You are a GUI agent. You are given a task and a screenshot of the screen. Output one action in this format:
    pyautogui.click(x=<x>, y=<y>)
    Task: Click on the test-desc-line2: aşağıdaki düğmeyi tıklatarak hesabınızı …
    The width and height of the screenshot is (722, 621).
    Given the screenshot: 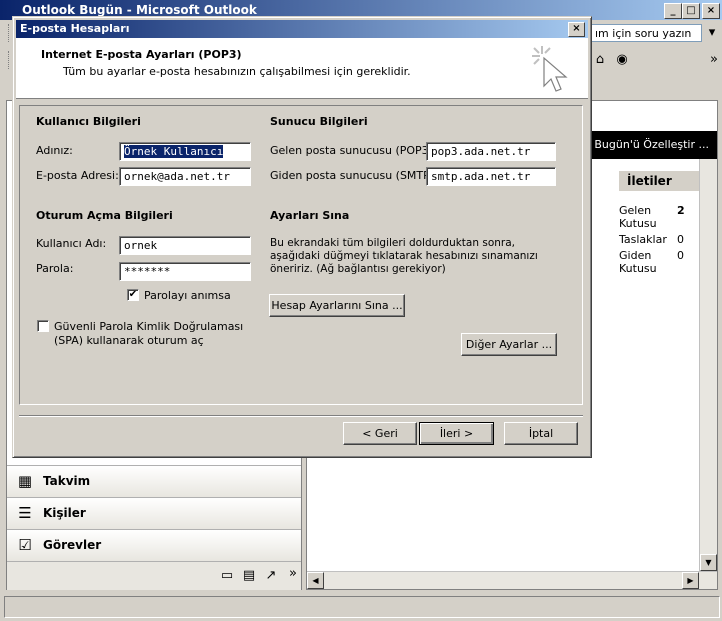 What is the action you would take?
    pyautogui.click(x=404, y=256)
    